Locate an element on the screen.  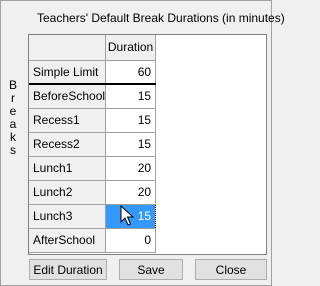
table-row: Recess2 15 is located at coordinates (93, 144).